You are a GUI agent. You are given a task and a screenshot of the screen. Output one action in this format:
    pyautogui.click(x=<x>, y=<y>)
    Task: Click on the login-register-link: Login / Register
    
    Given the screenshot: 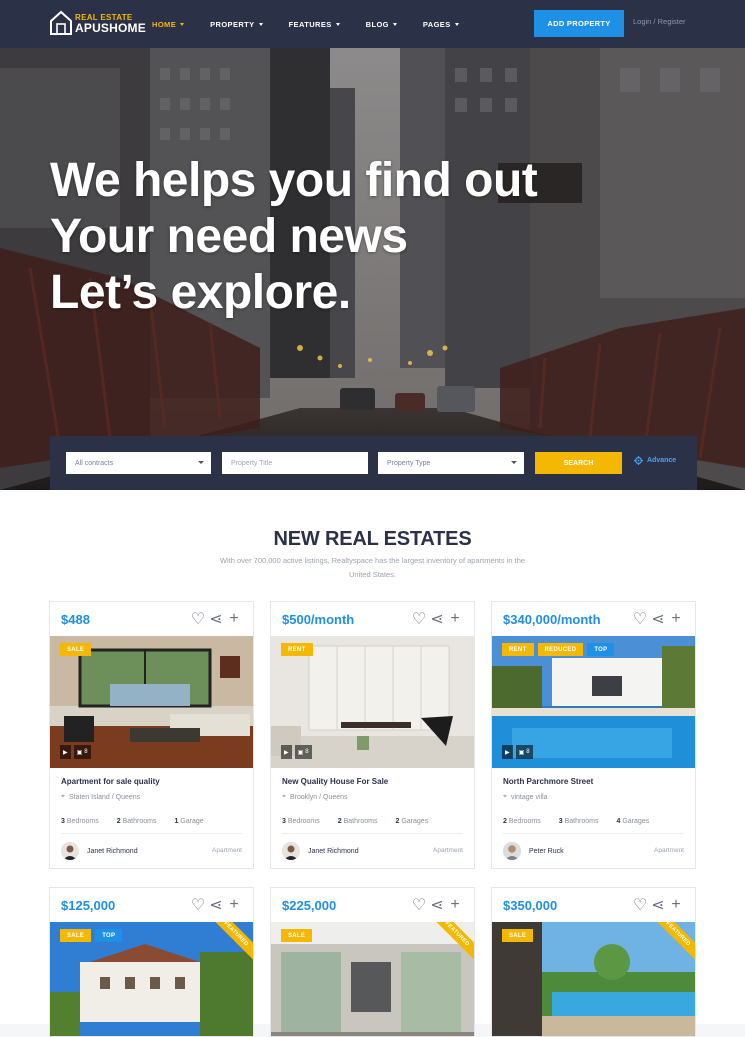 What is the action you would take?
    pyautogui.click(x=659, y=21)
    